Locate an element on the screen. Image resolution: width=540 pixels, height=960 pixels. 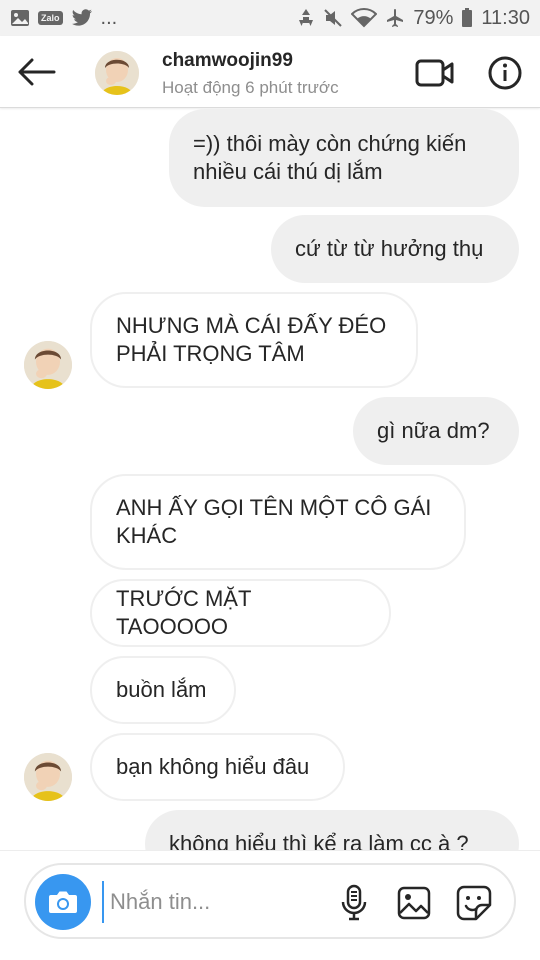
info-icon is located at coordinates (505, 73).